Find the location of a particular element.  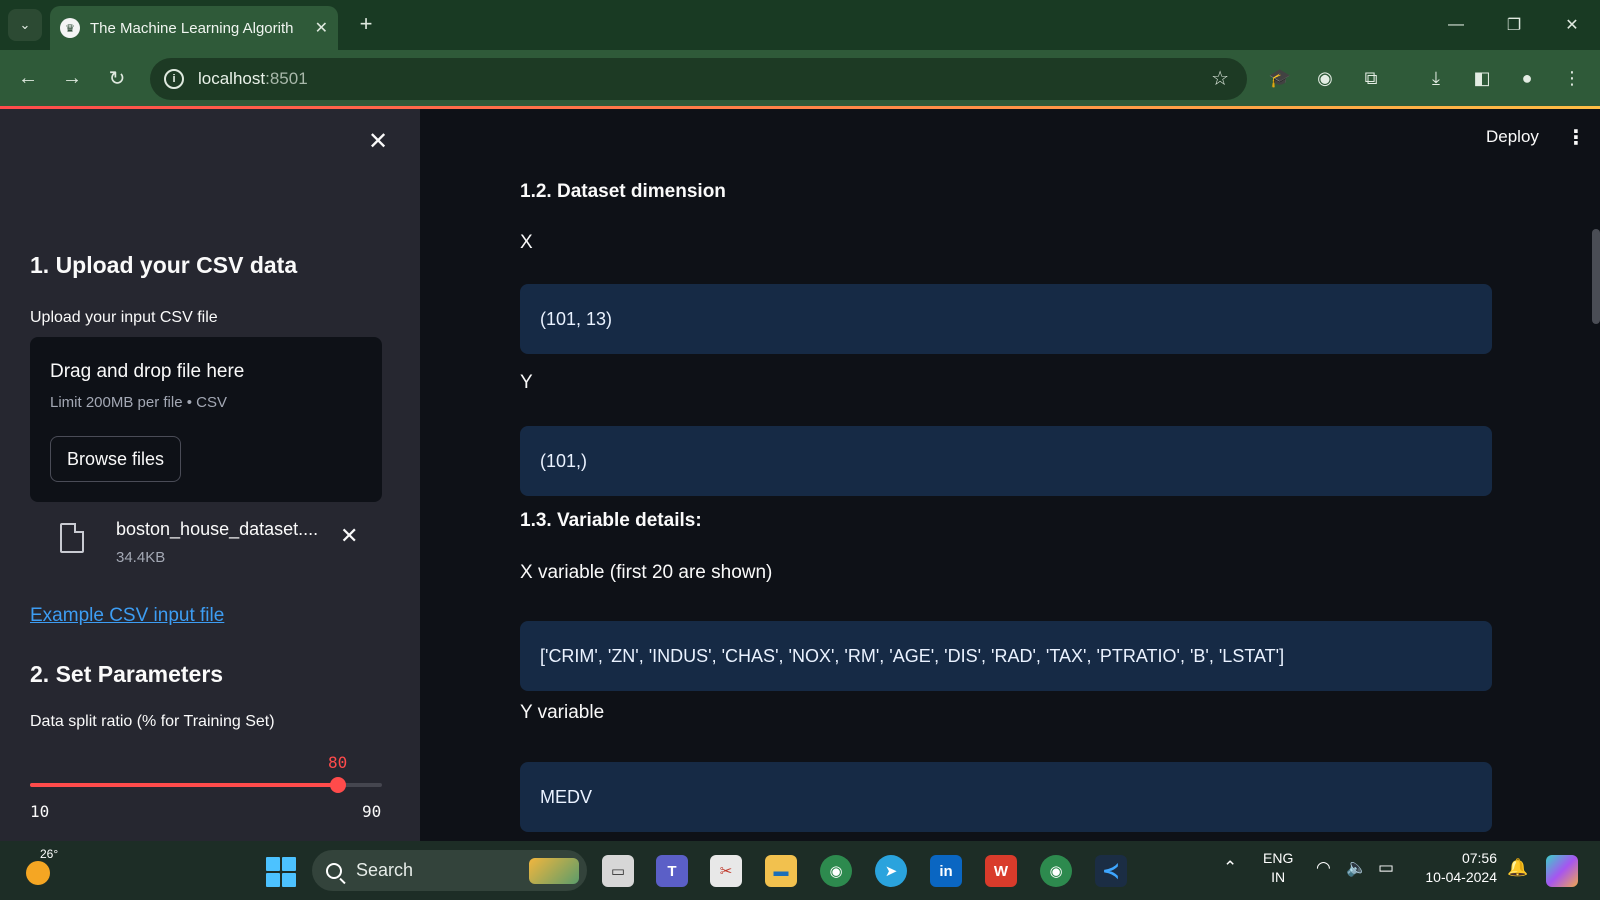

dataset-dimension-heading: 1.2. Dataset dimension is located at coordinates (623, 191).